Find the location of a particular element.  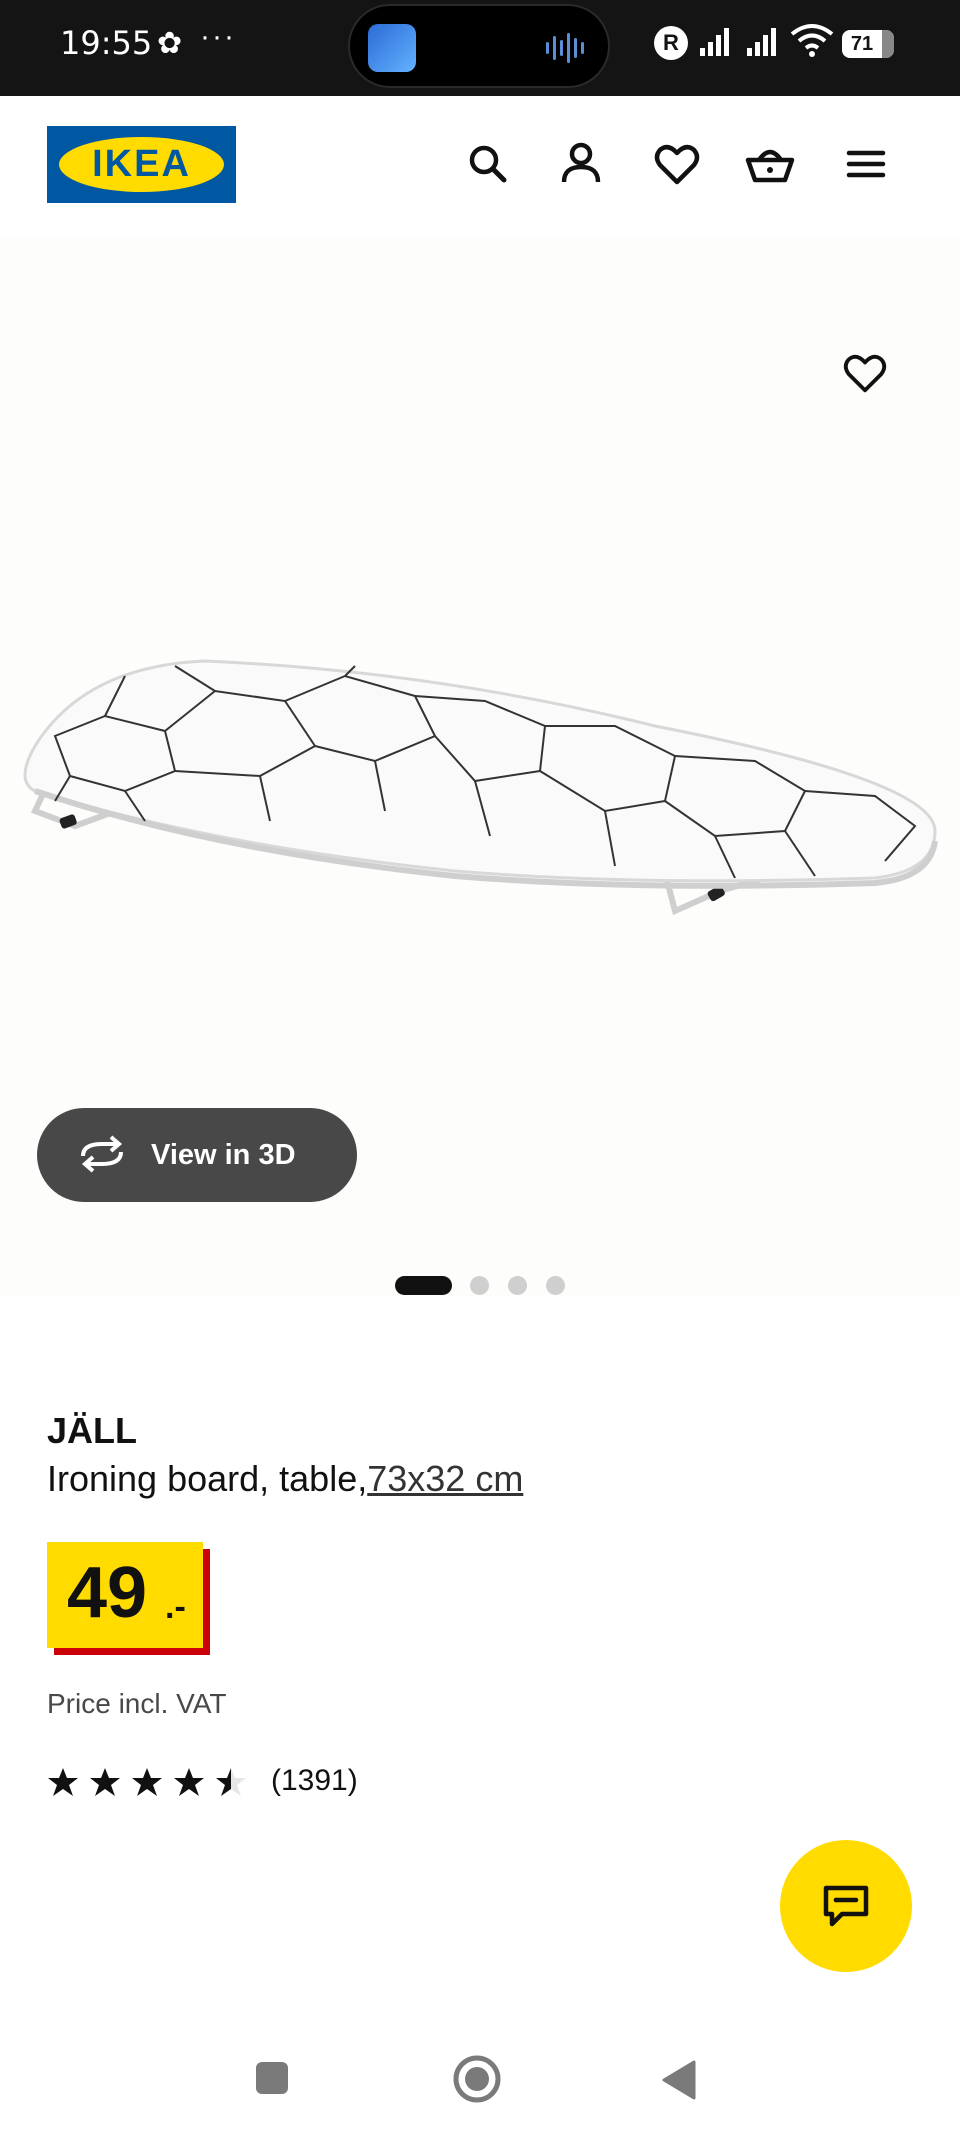

product-image is located at coordinates (480, 787).